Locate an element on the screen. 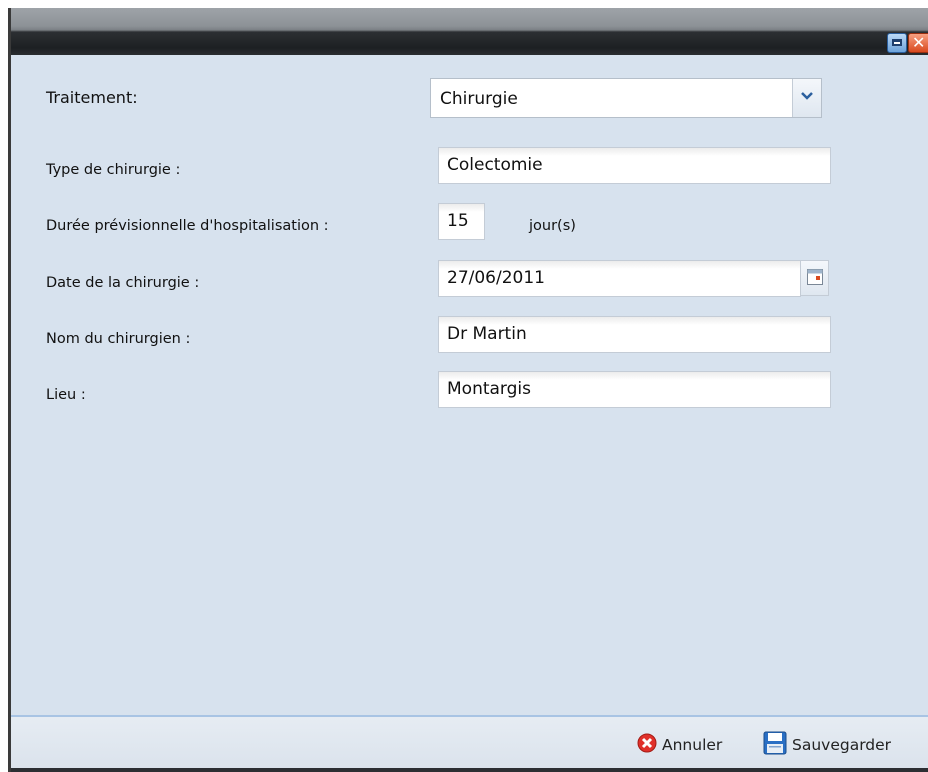 The height and width of the screenshot is (772, 928). type-chirurgie-label: Type de chirurgie : is located at coordinates (113, 170).